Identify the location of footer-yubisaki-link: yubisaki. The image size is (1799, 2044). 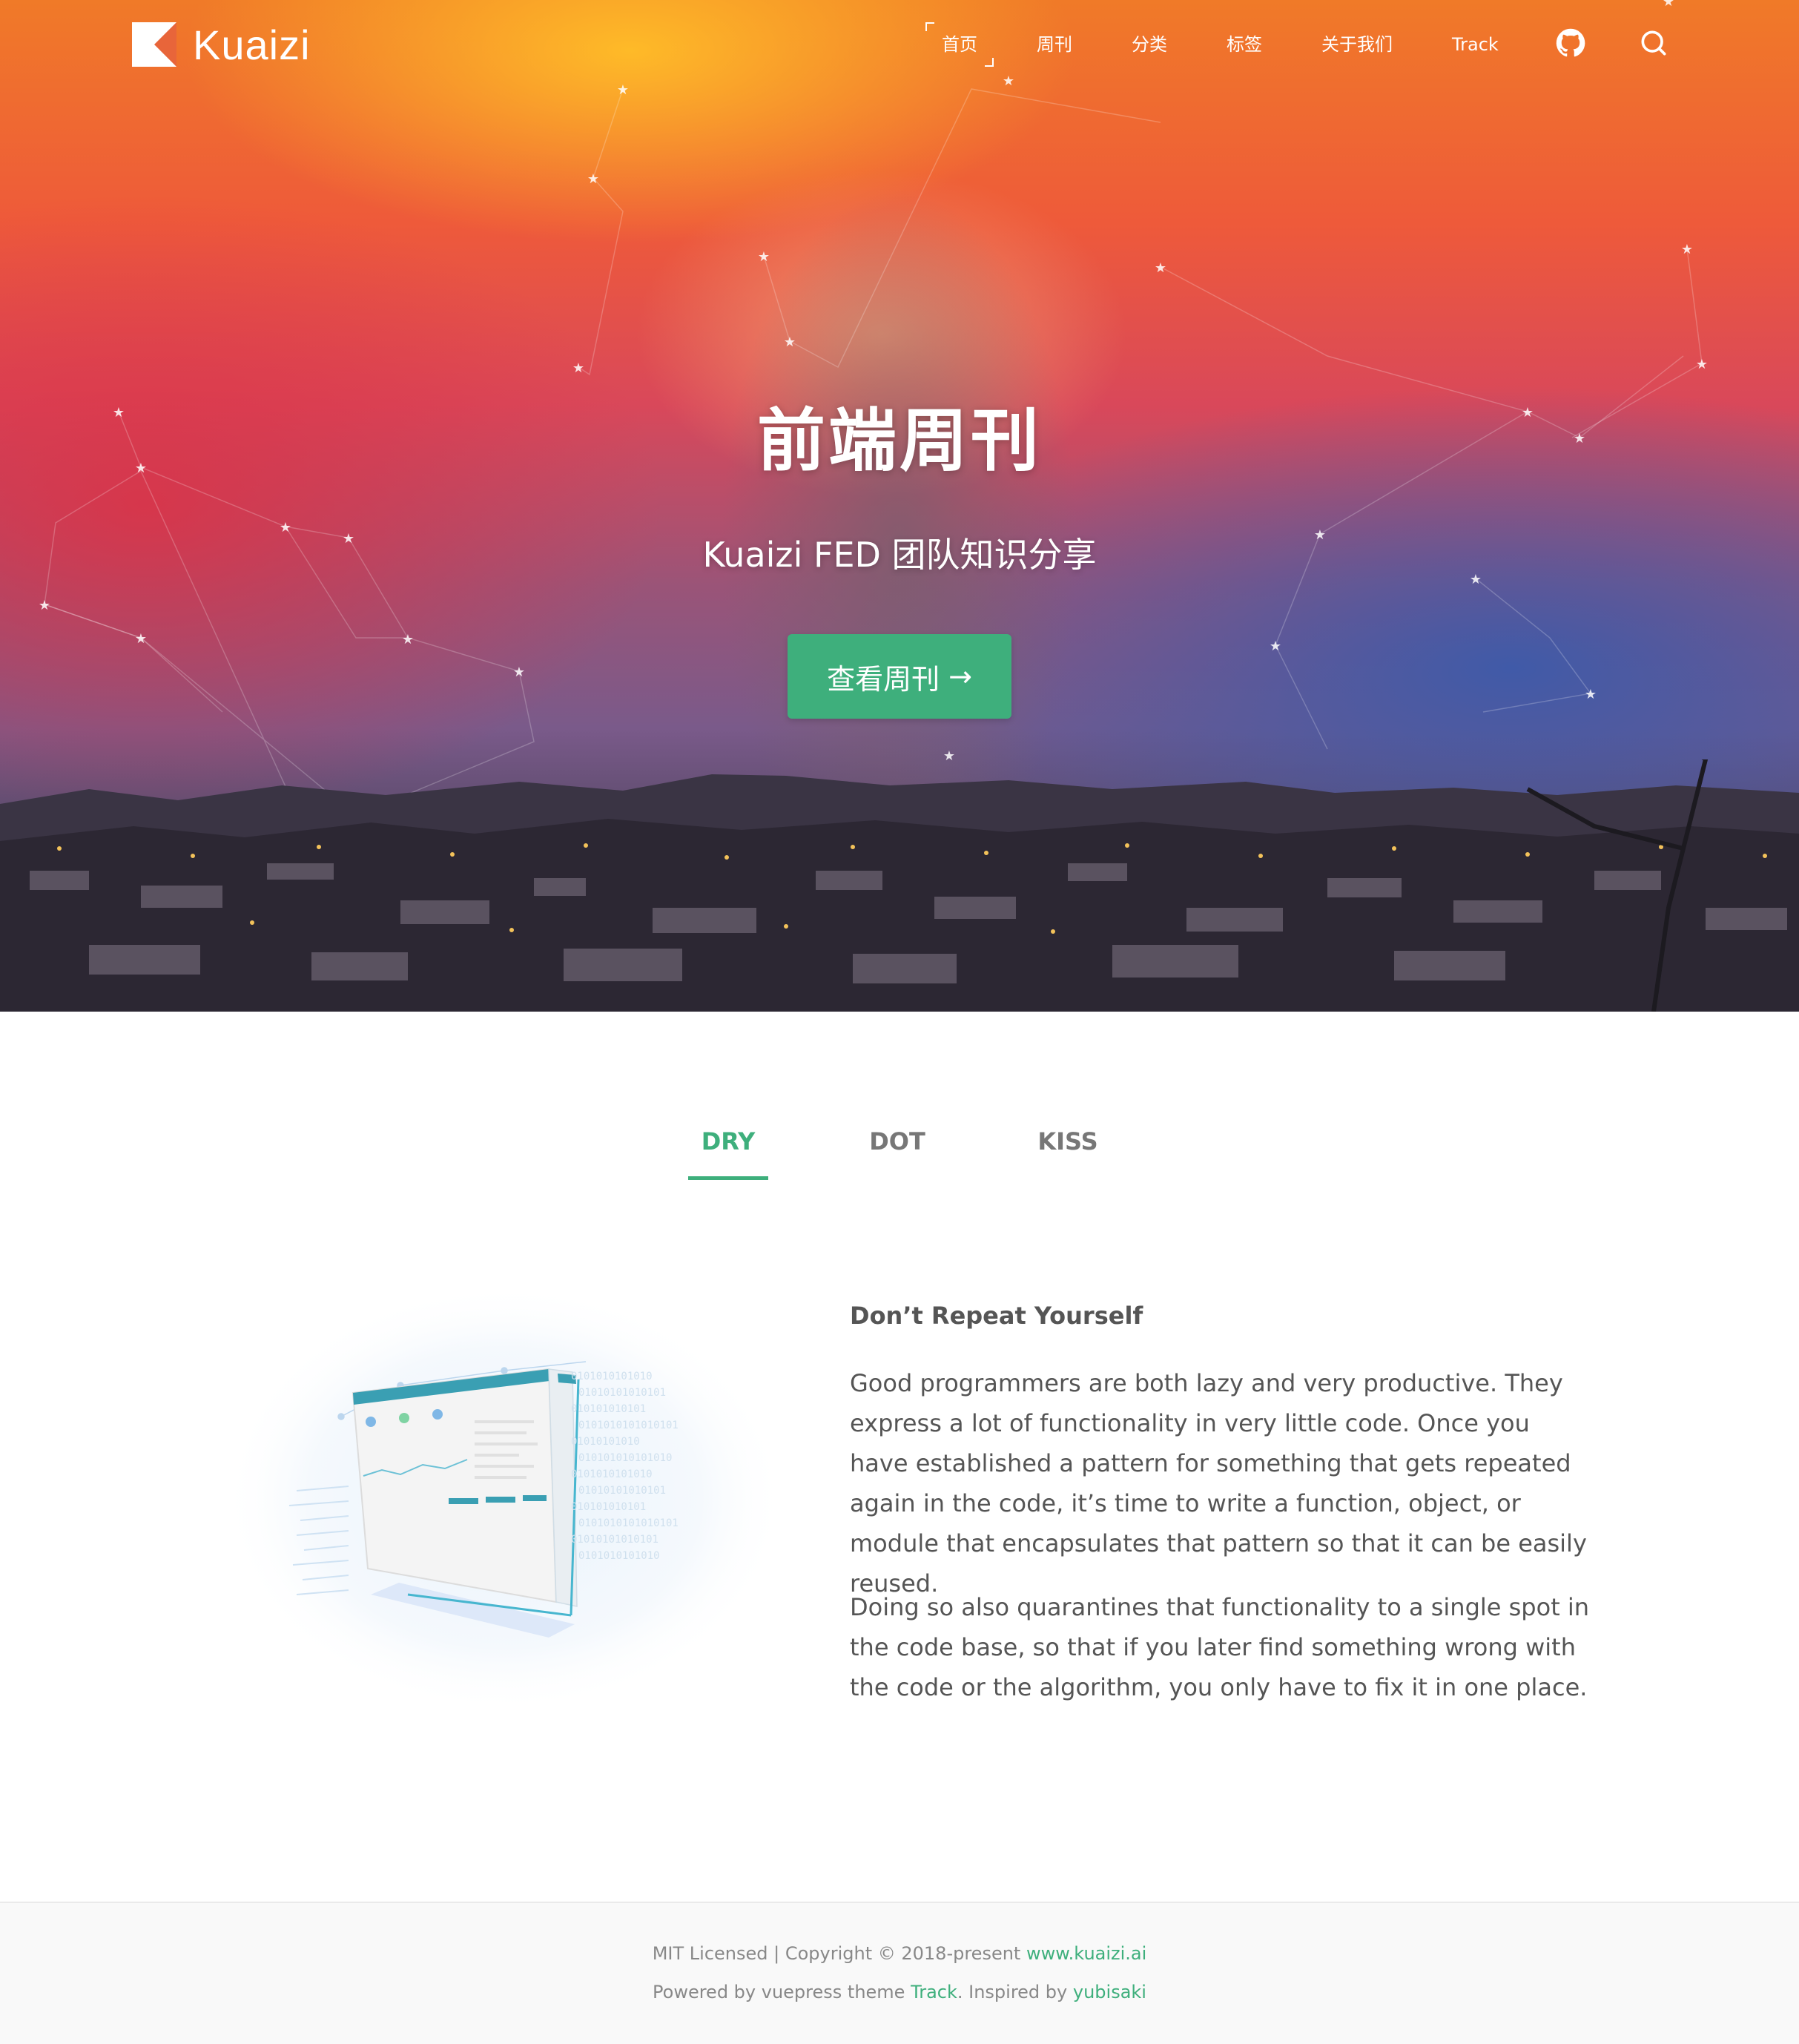
(1110, 1992).